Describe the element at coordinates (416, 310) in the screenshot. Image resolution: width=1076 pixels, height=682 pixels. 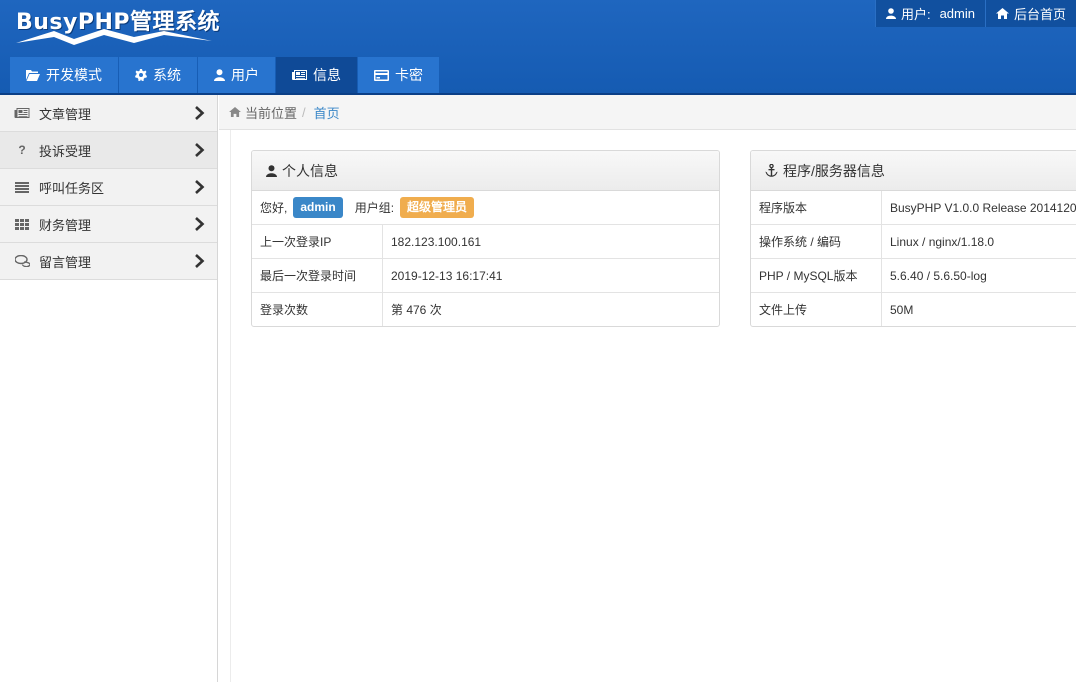
I see `row-value: 第 476 次` at that location.